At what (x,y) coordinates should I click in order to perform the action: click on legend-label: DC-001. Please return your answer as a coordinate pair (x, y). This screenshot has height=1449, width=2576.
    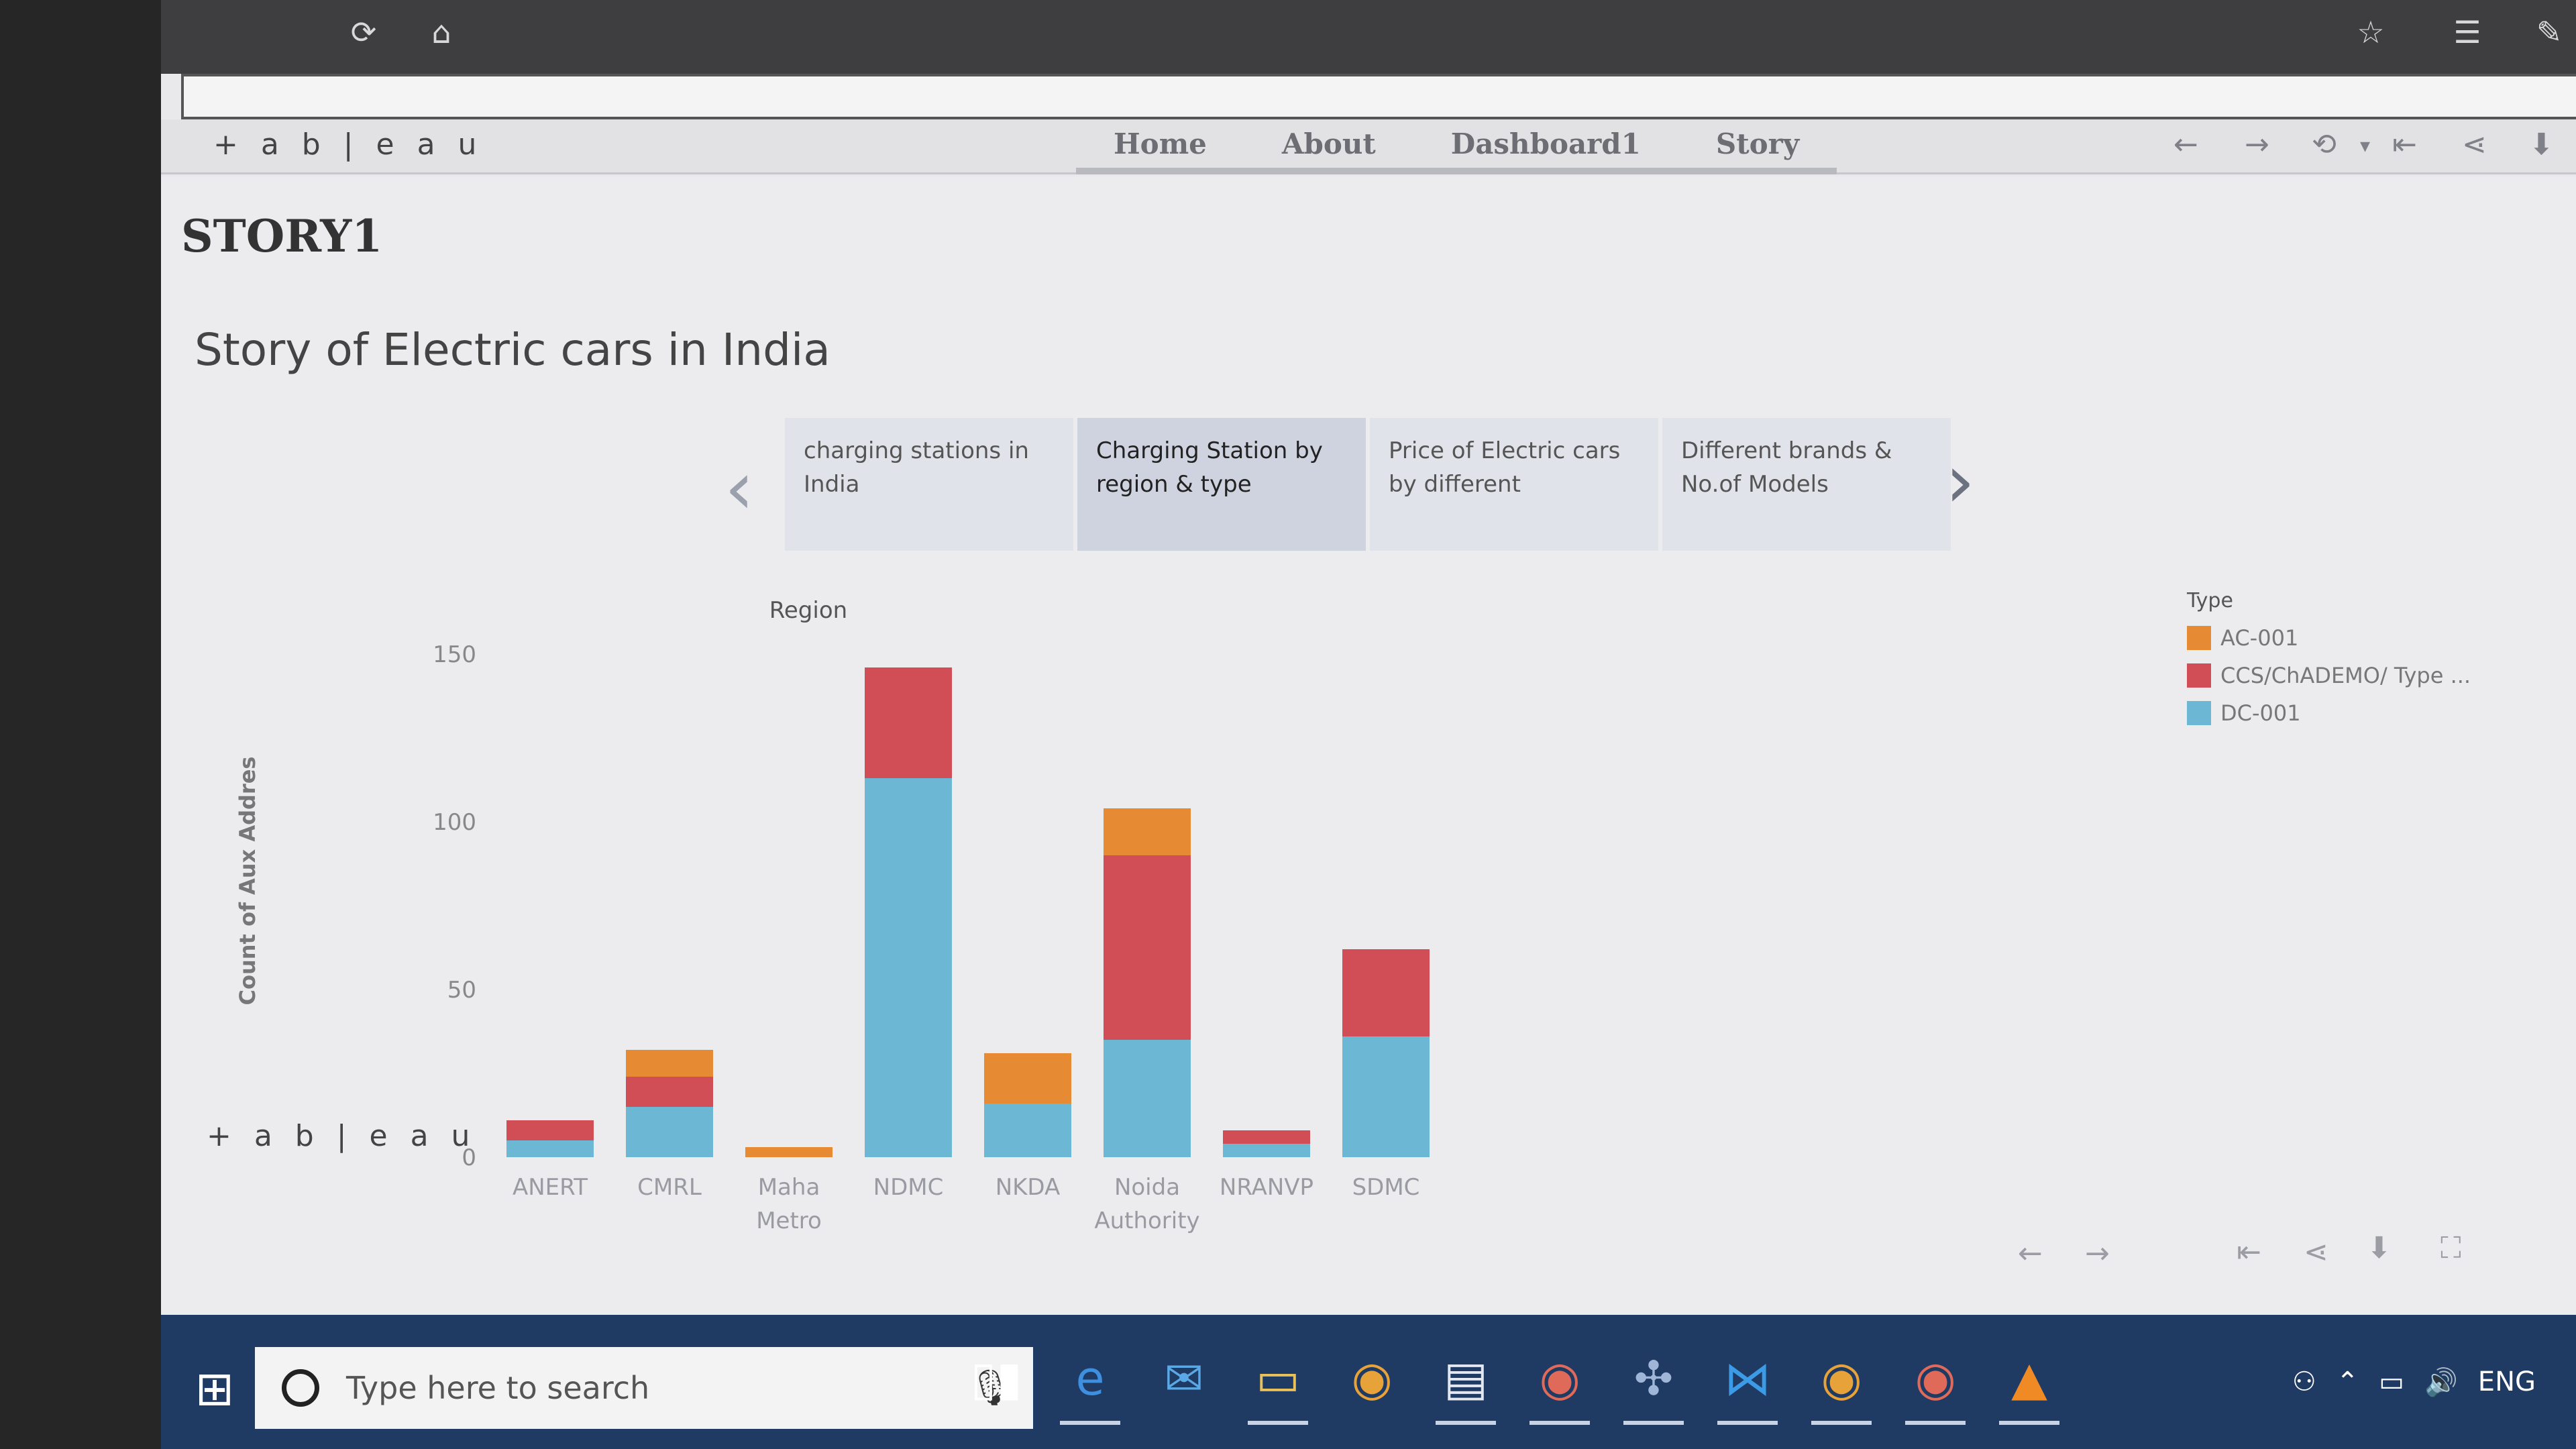
    Looking at the image, I should click on (2260, 713).